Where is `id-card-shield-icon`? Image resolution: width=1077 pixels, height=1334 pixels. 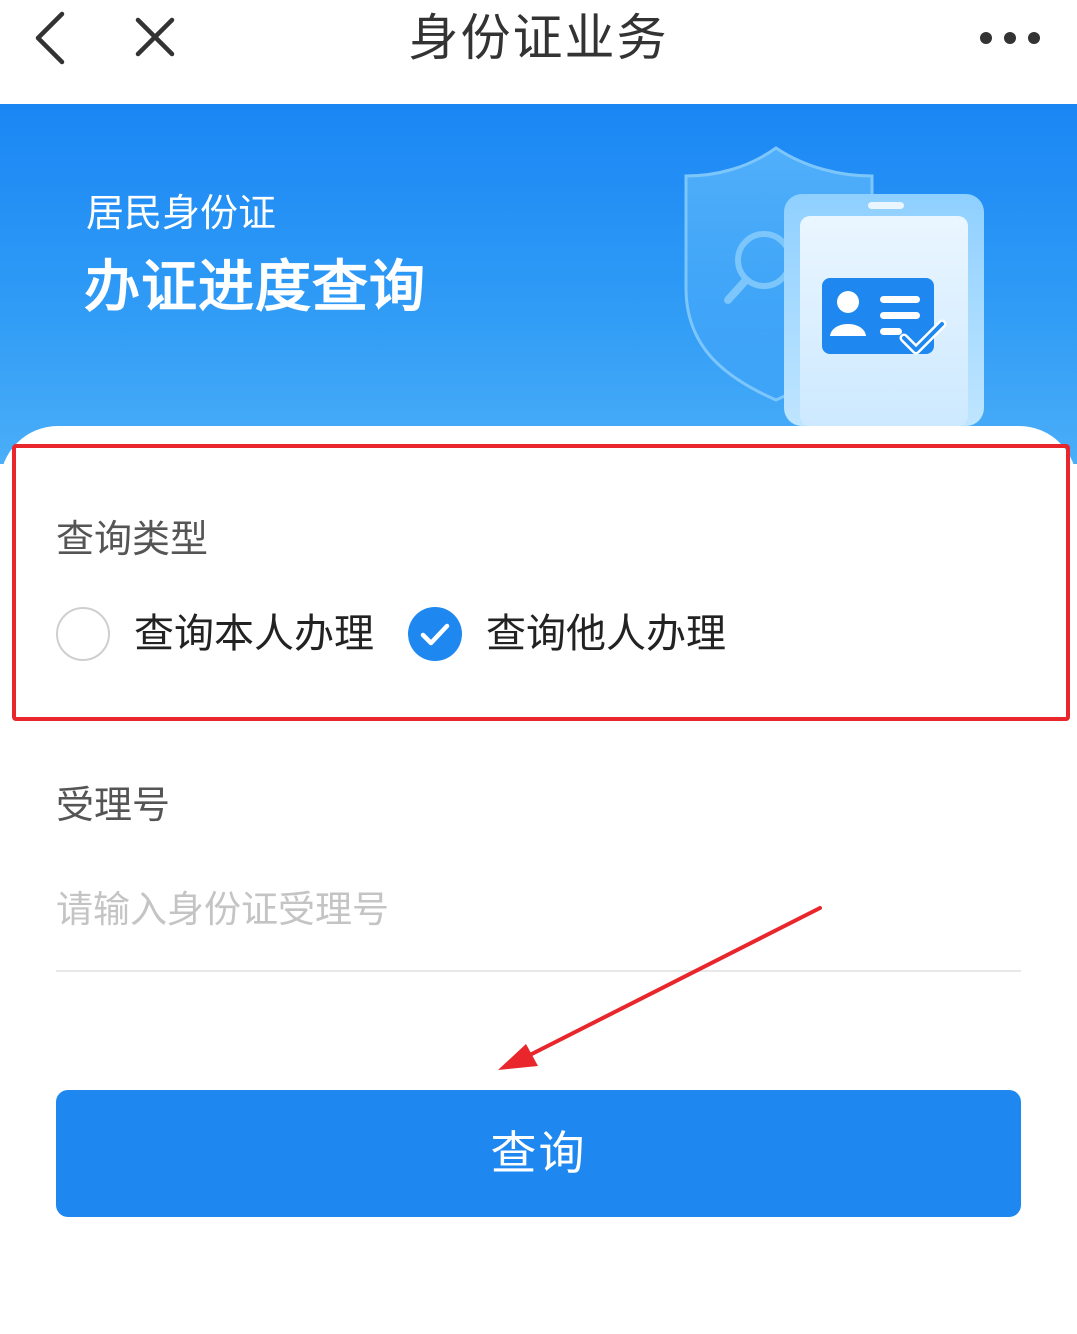 id-card-shield-icon is located at coordinates (836, 283).